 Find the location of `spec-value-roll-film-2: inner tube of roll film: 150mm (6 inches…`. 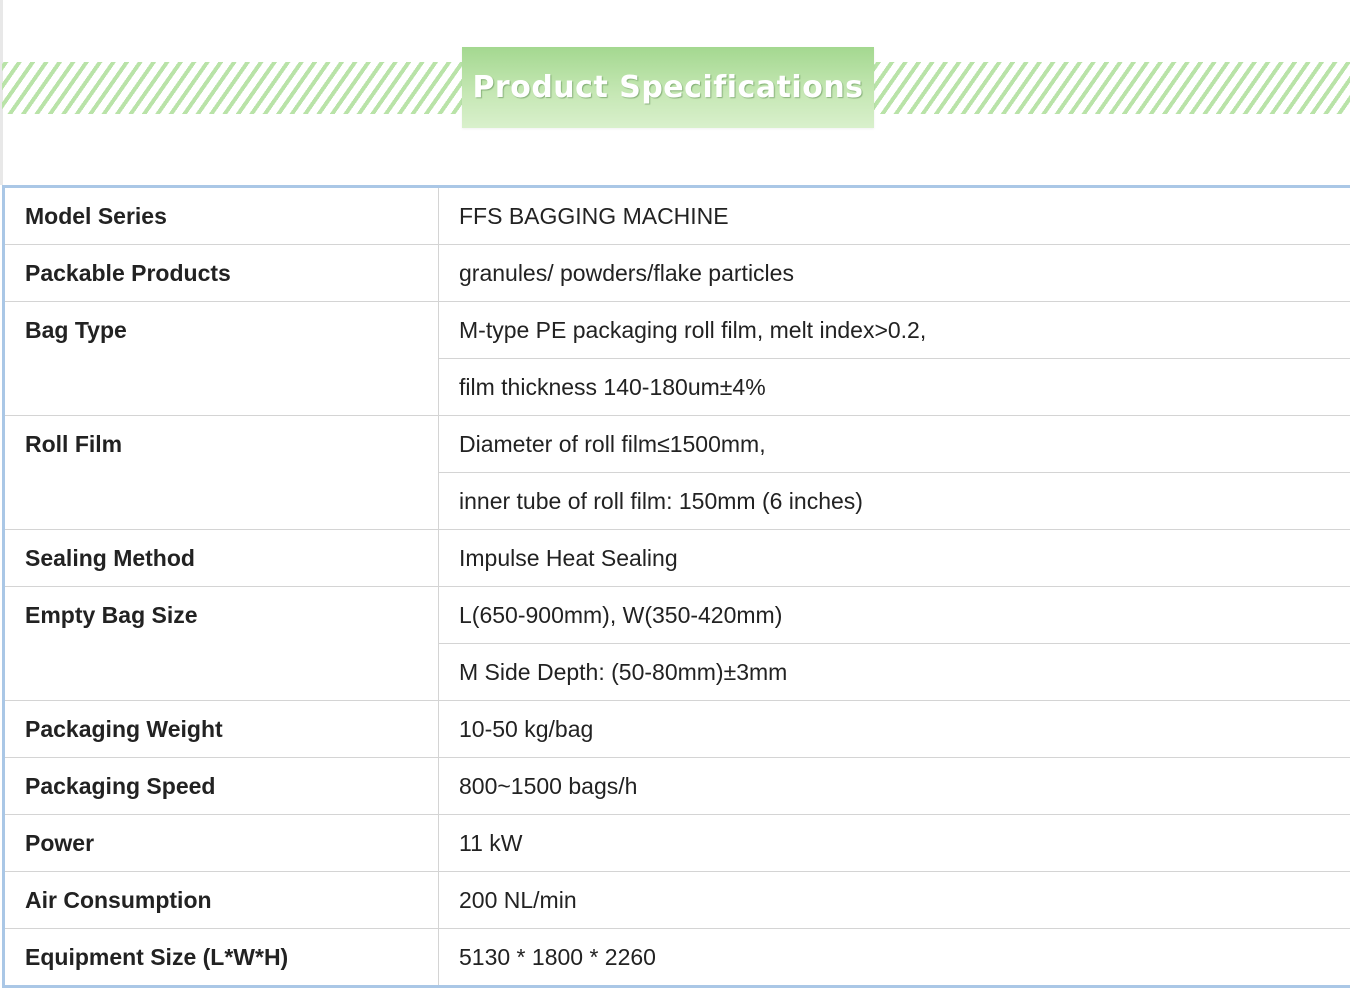

spec-value-roll-film-2: inner tube of roll film: 150mm (6 inches… is located at coordinates (894, 501).